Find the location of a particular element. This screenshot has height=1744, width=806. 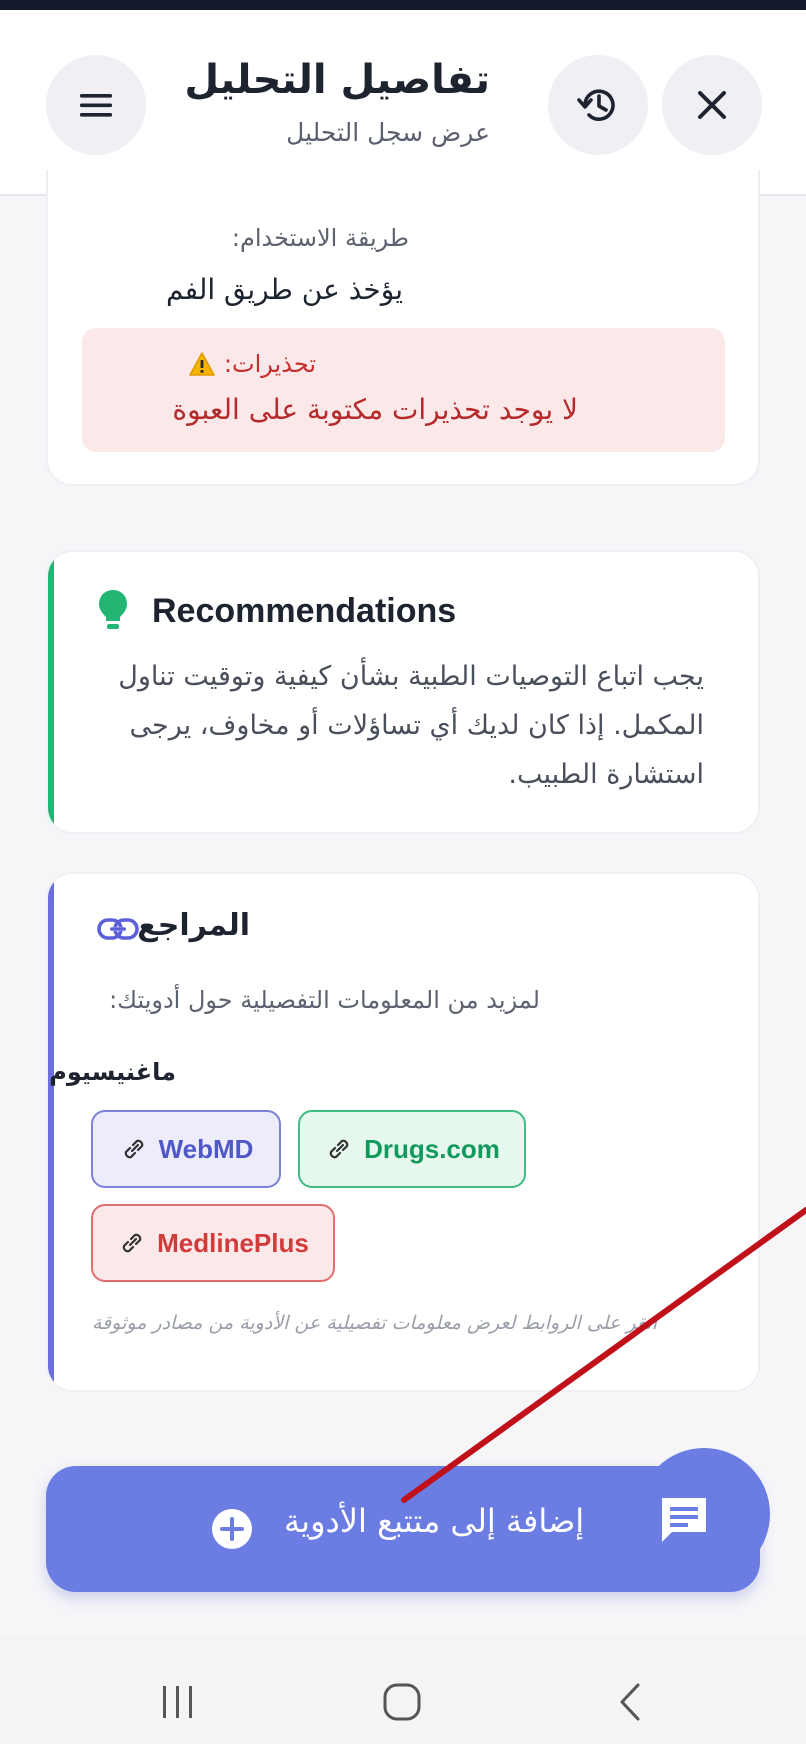

recommendations-accent is located at coordinates (51, 692).